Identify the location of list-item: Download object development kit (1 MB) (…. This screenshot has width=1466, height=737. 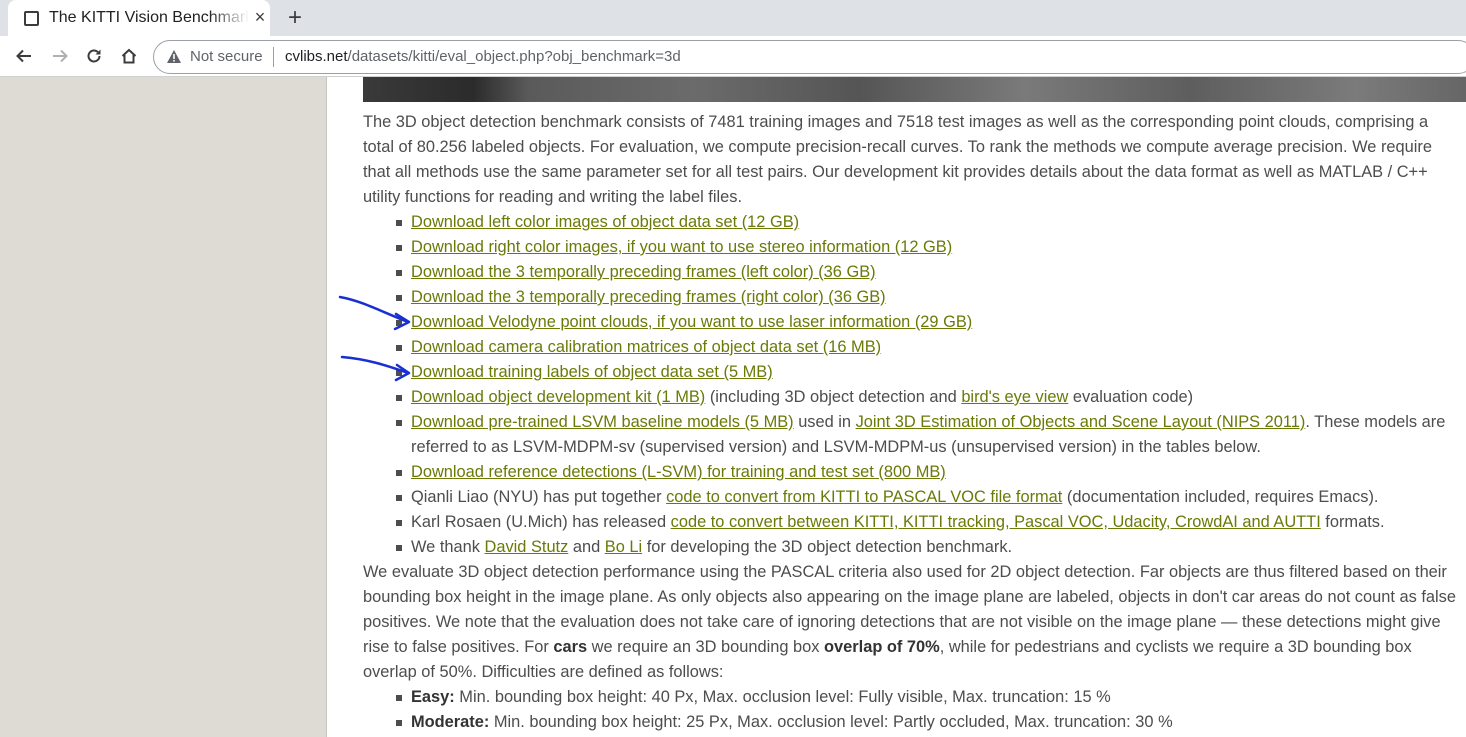
(931, 397).